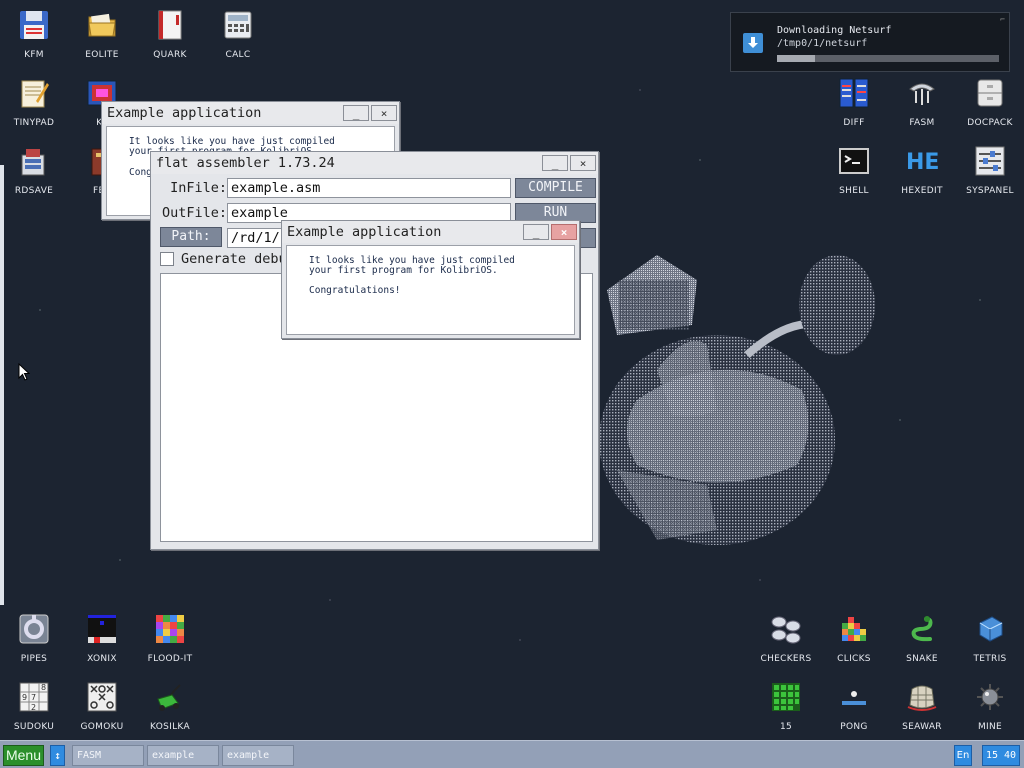  Describe the element at coordinates (34, 636) in the screenshot. I see `desktop-icon-pipes: PIPES` at that location.